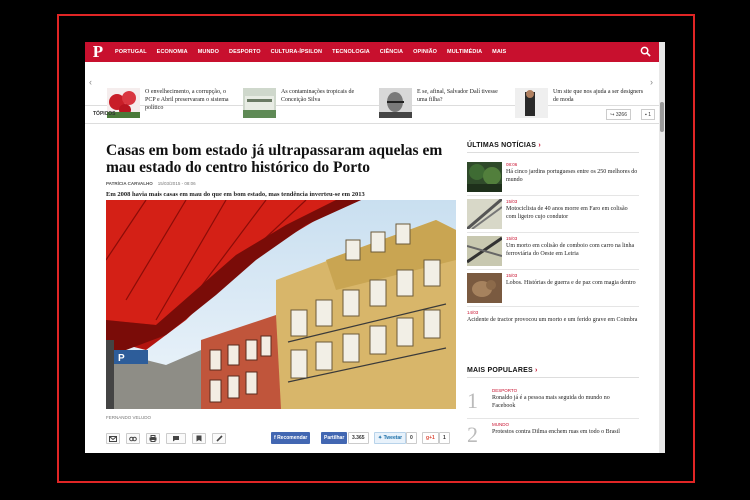  I want to click on popular-rank: 1, so click(472, 400).